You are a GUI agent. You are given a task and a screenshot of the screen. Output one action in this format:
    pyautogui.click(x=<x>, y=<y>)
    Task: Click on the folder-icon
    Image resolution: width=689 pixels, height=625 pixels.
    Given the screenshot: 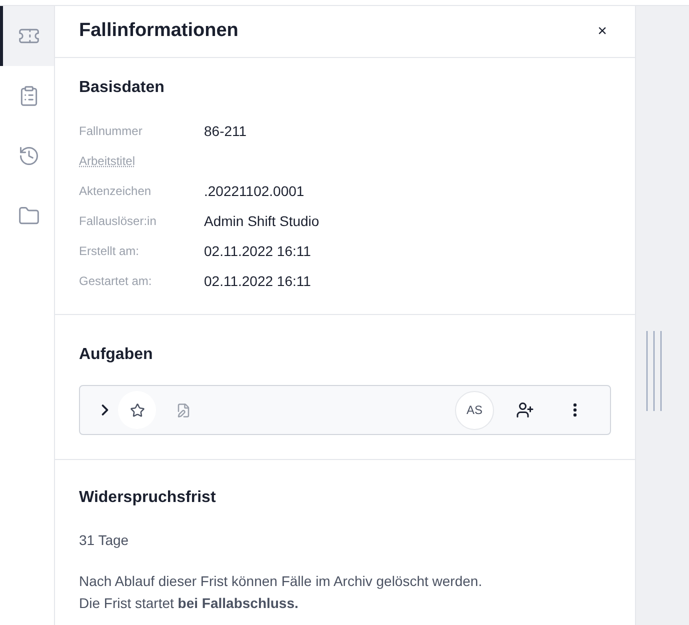 What is the action you would take?
    pyautogui.click(x=29, y=216)
    